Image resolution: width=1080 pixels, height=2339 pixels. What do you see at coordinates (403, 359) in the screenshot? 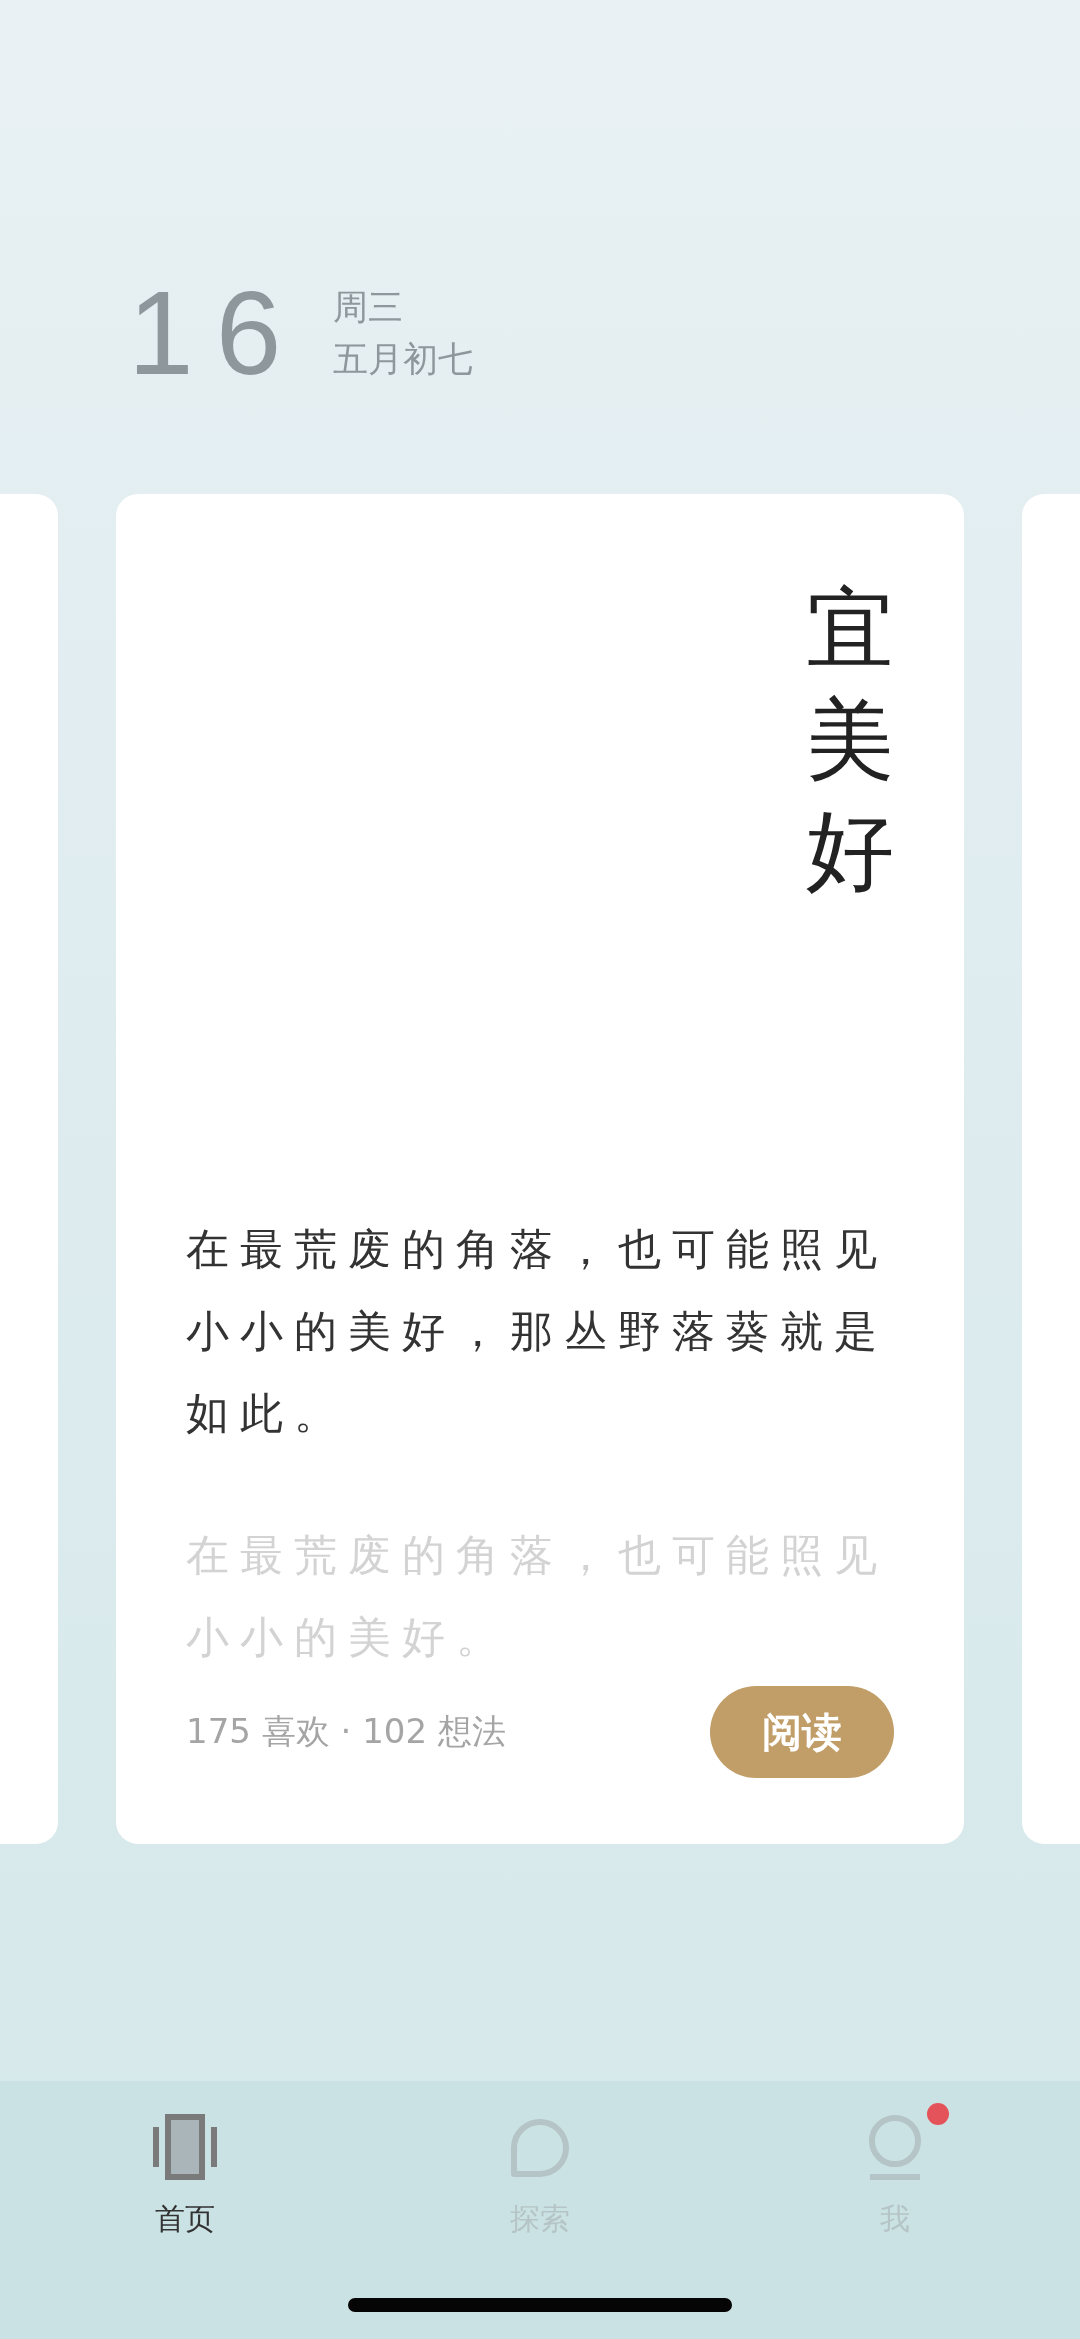
I see `lunar-date: 五月初七` at bounding box center [403, 359].